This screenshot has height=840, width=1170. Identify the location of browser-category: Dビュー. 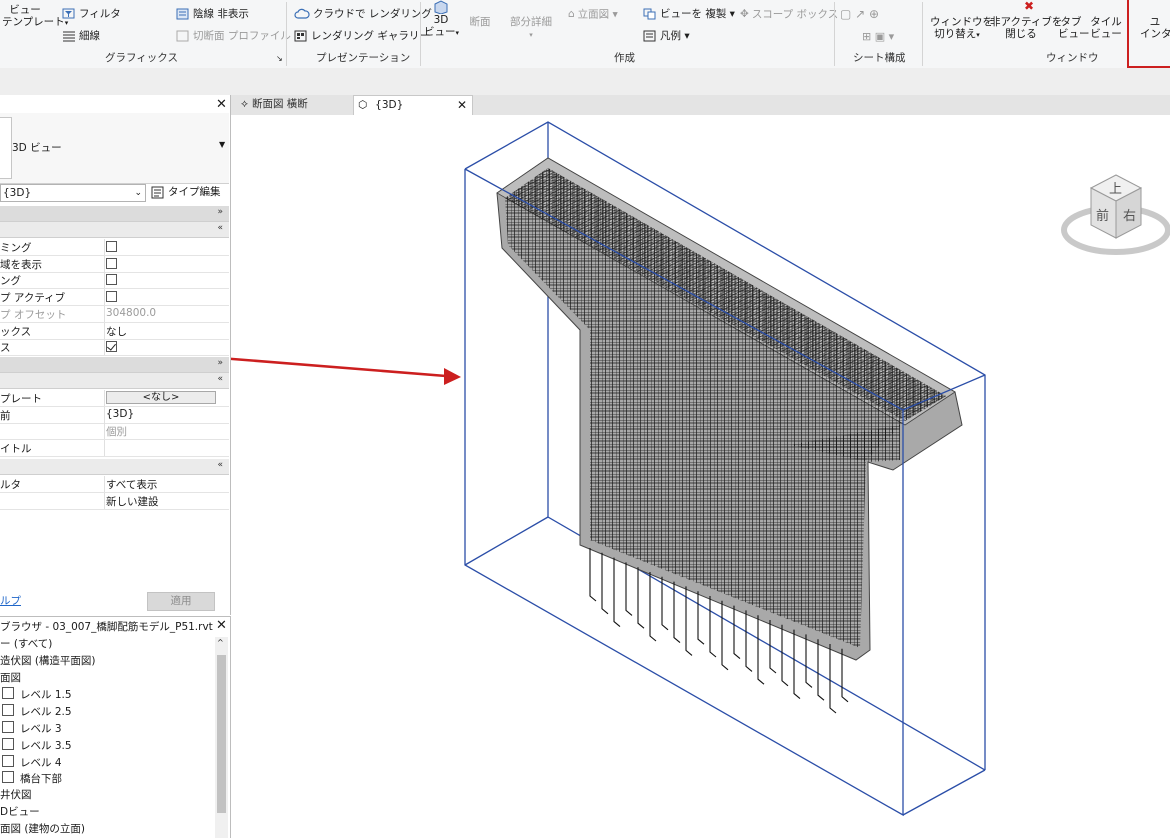
(20, 812).